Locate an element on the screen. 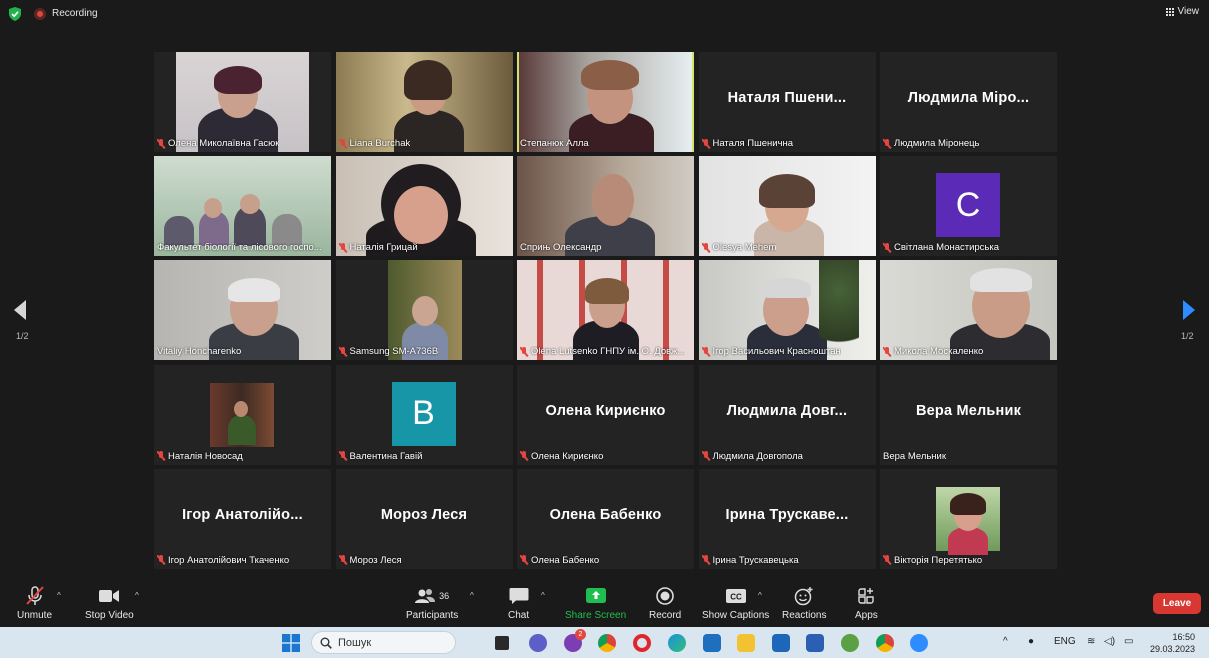 This screenshot has height=658, width=1209. microphone-muted-icon is located at coordinates (34, 595).